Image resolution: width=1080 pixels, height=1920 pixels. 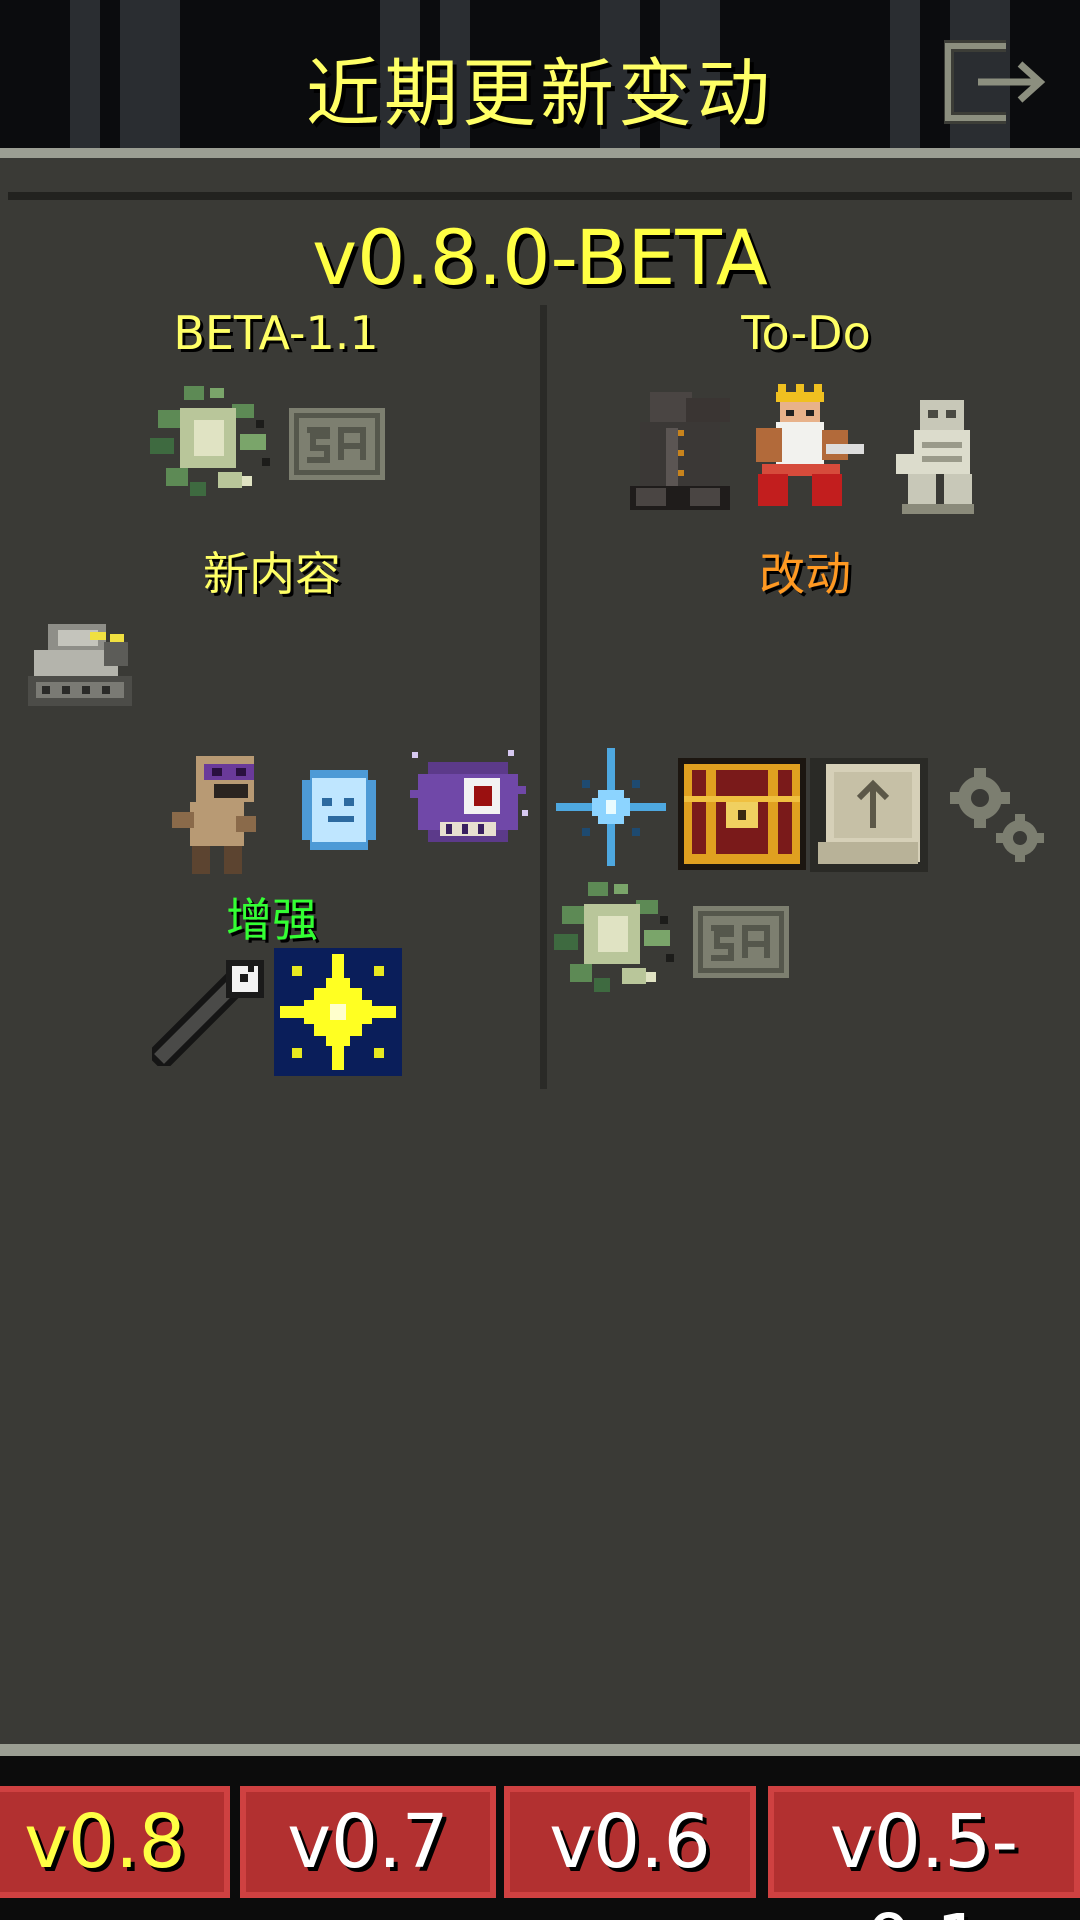 I want to click on page-title: 近期更新变动, so click(x=540, y=94).